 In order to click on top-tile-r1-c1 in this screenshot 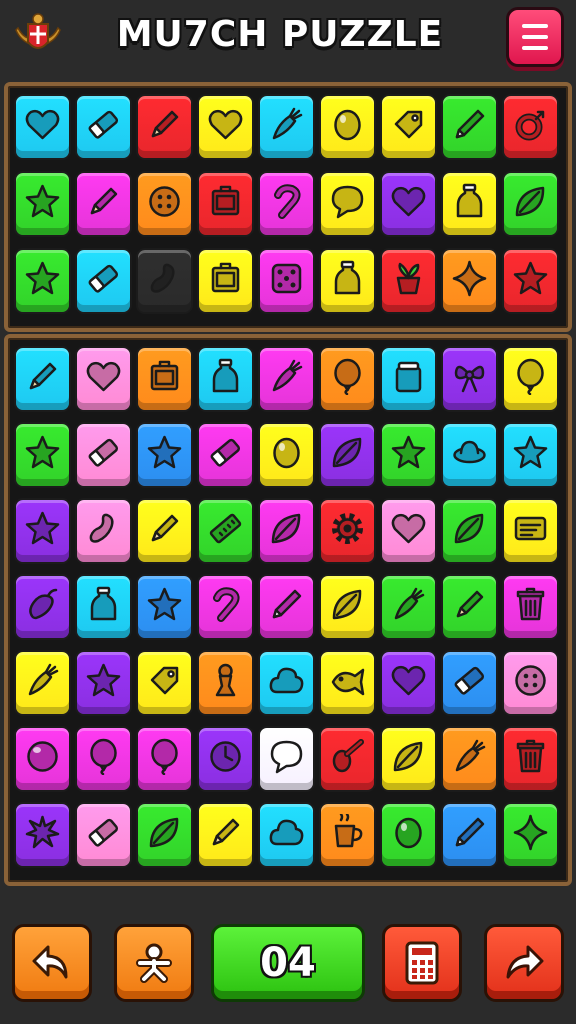, I will do `click(42, 127)`.